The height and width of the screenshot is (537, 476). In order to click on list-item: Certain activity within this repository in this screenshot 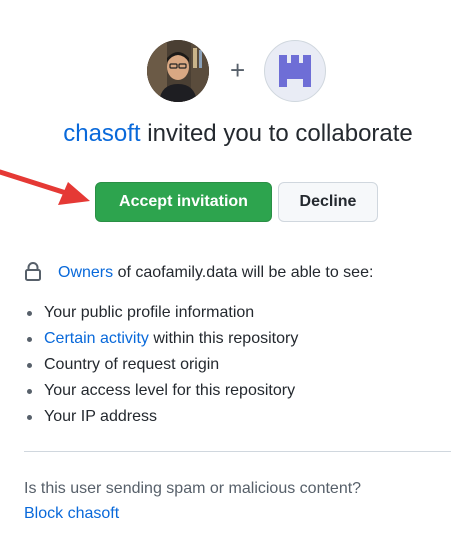, I will do `click(161, 339)`.